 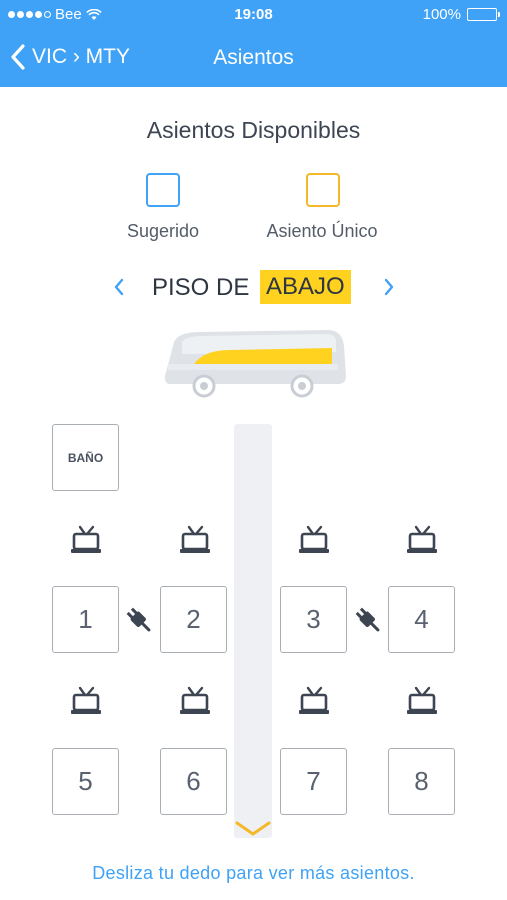 What do you see at coordinates (85, 457) in the screenshot?
I see `bathroom: BAÑO` at bounding box center [85, 457].